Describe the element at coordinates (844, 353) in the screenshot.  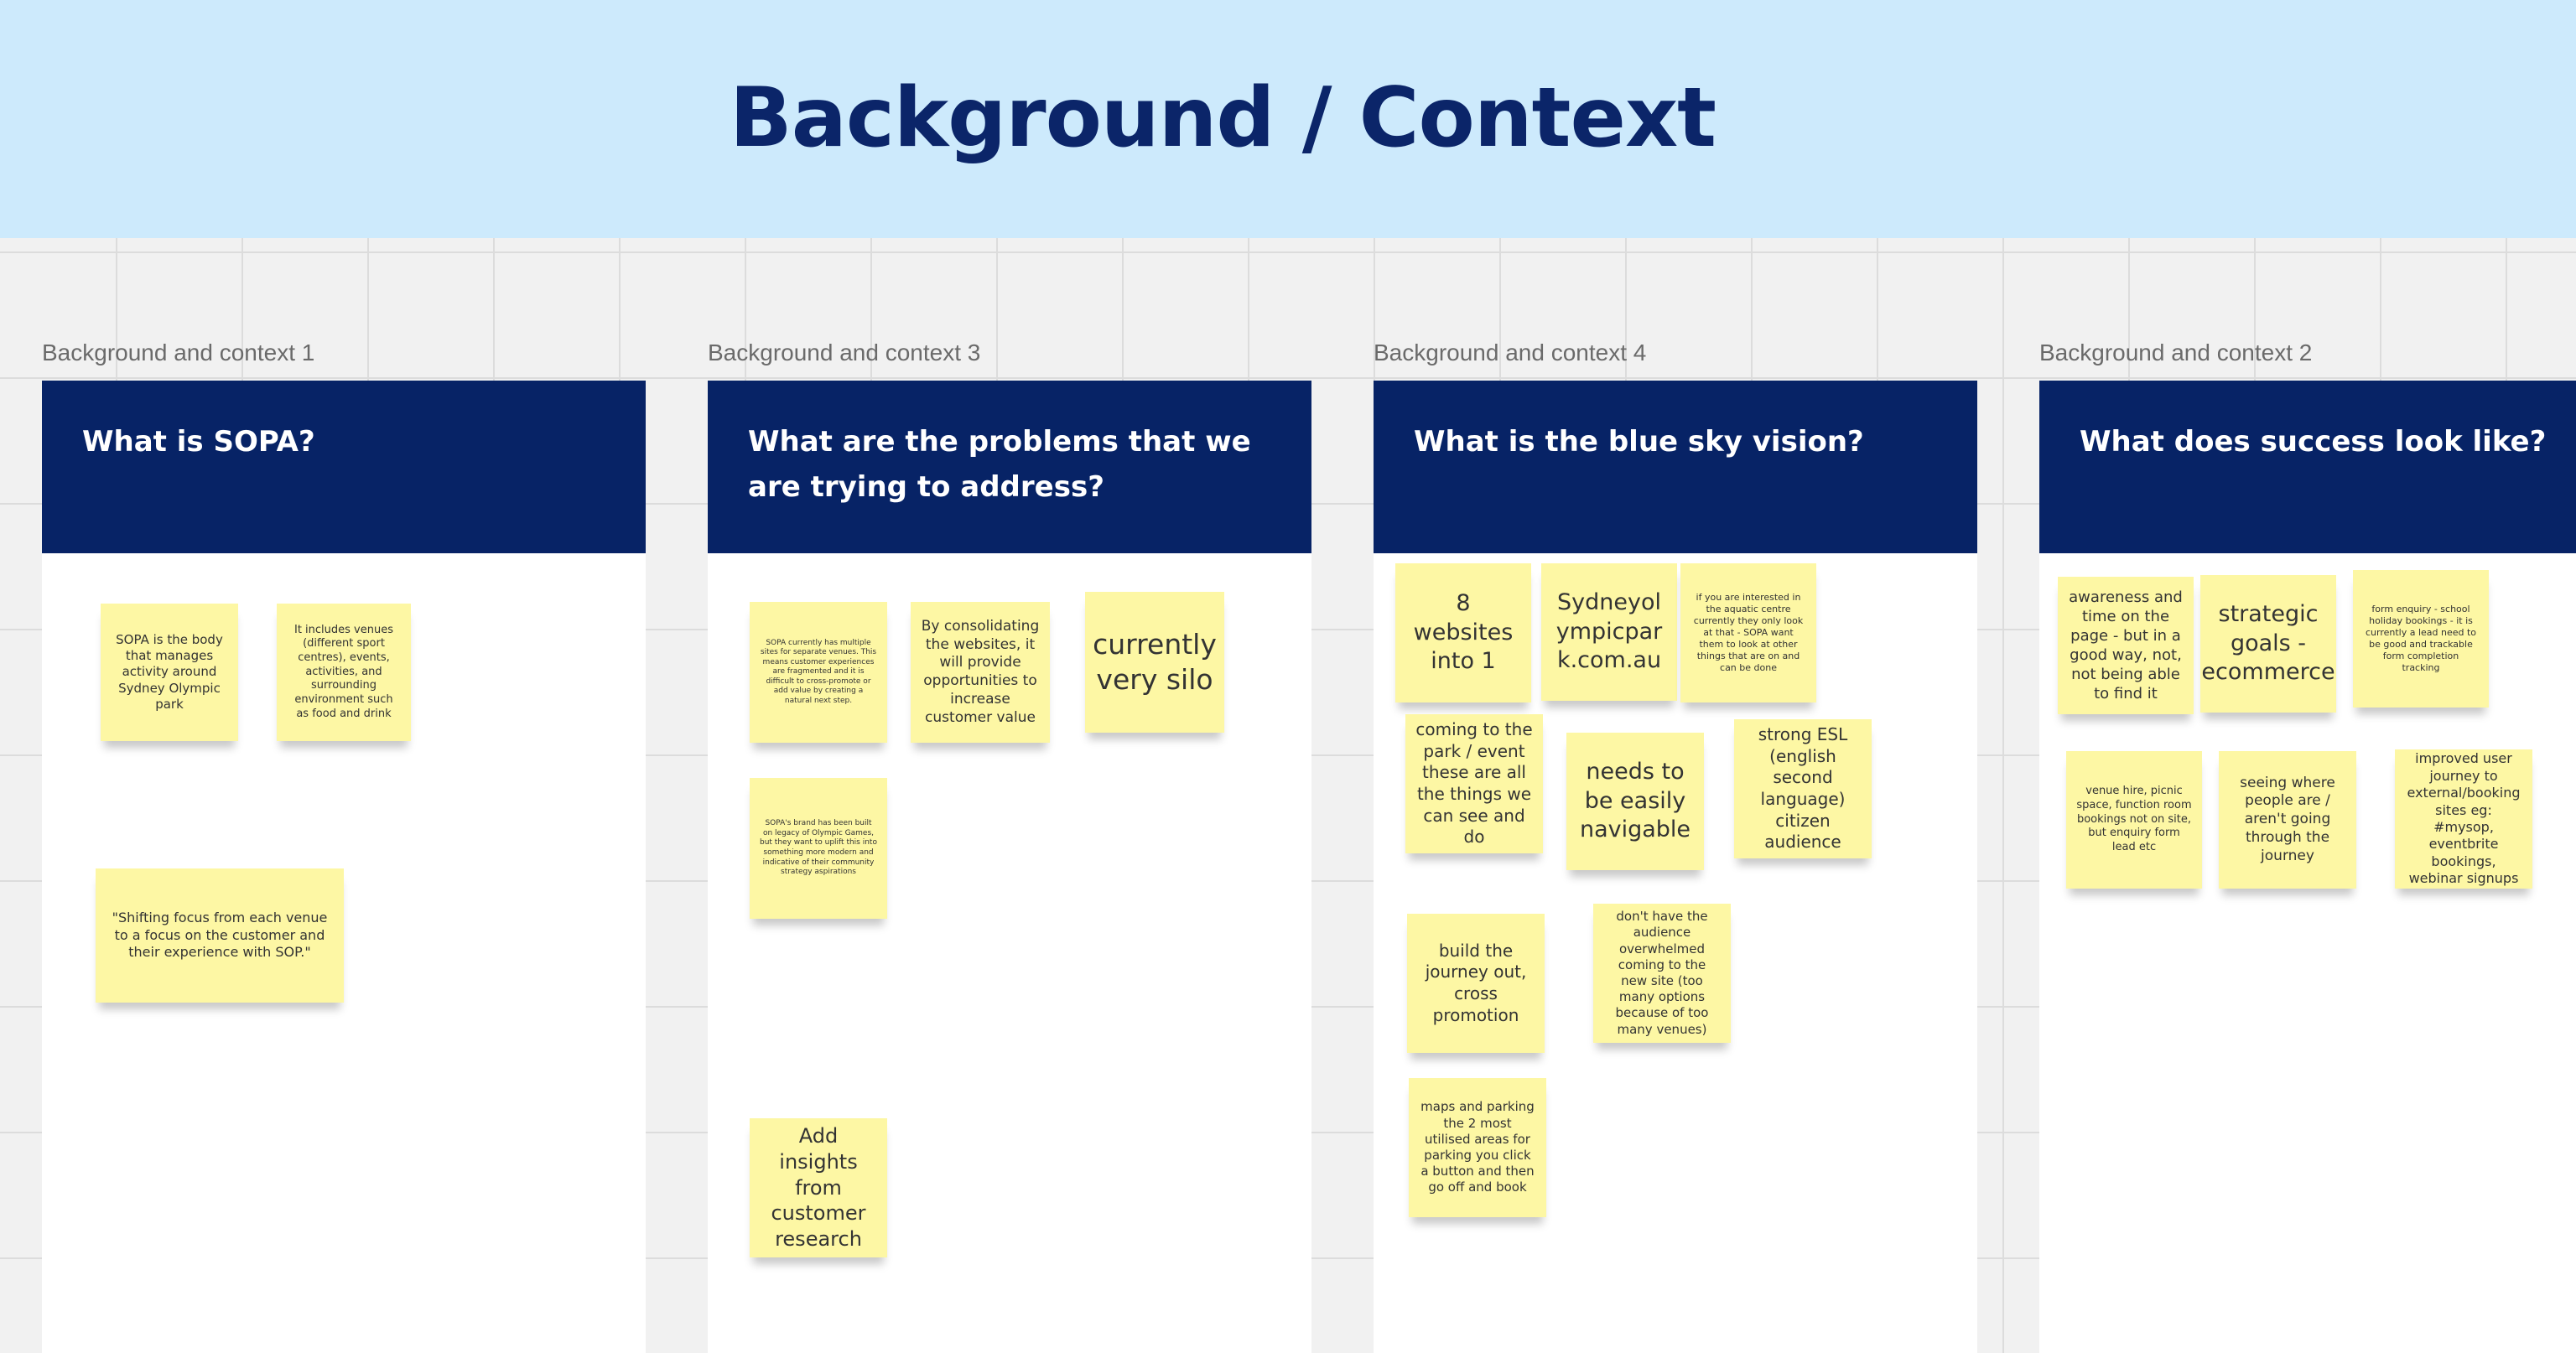
I see `frame-label-context-3: Background and context 3` at that location.